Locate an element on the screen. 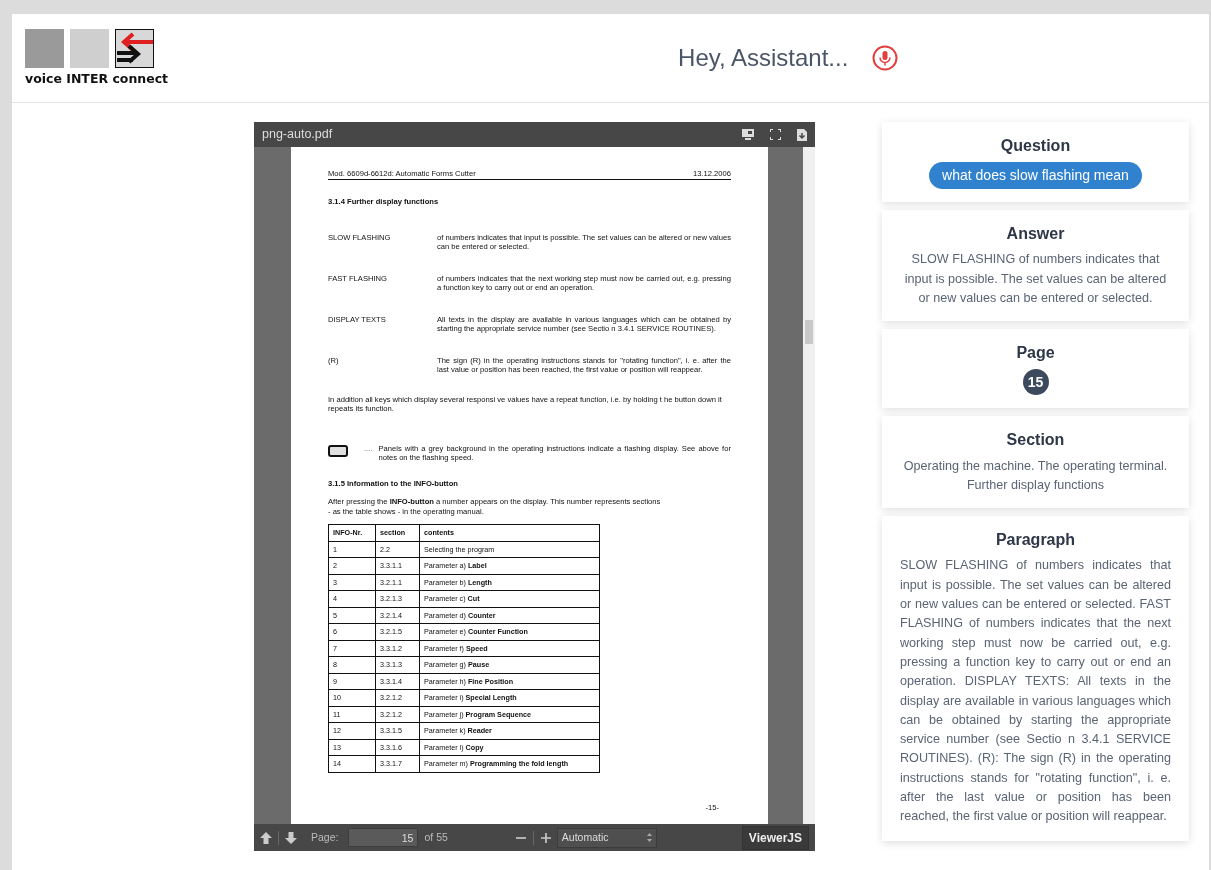 The image size is (1211, 870). arrow-up-icon is located at coordinates (266, 837).